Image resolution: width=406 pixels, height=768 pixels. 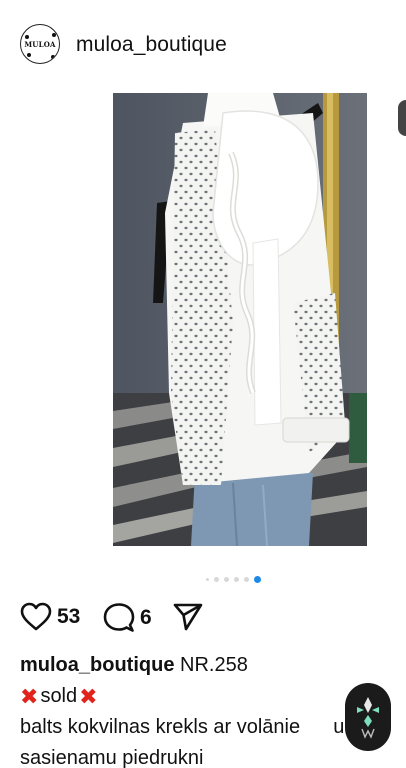 I want to click on send-icon, so click(x=188, y=617).